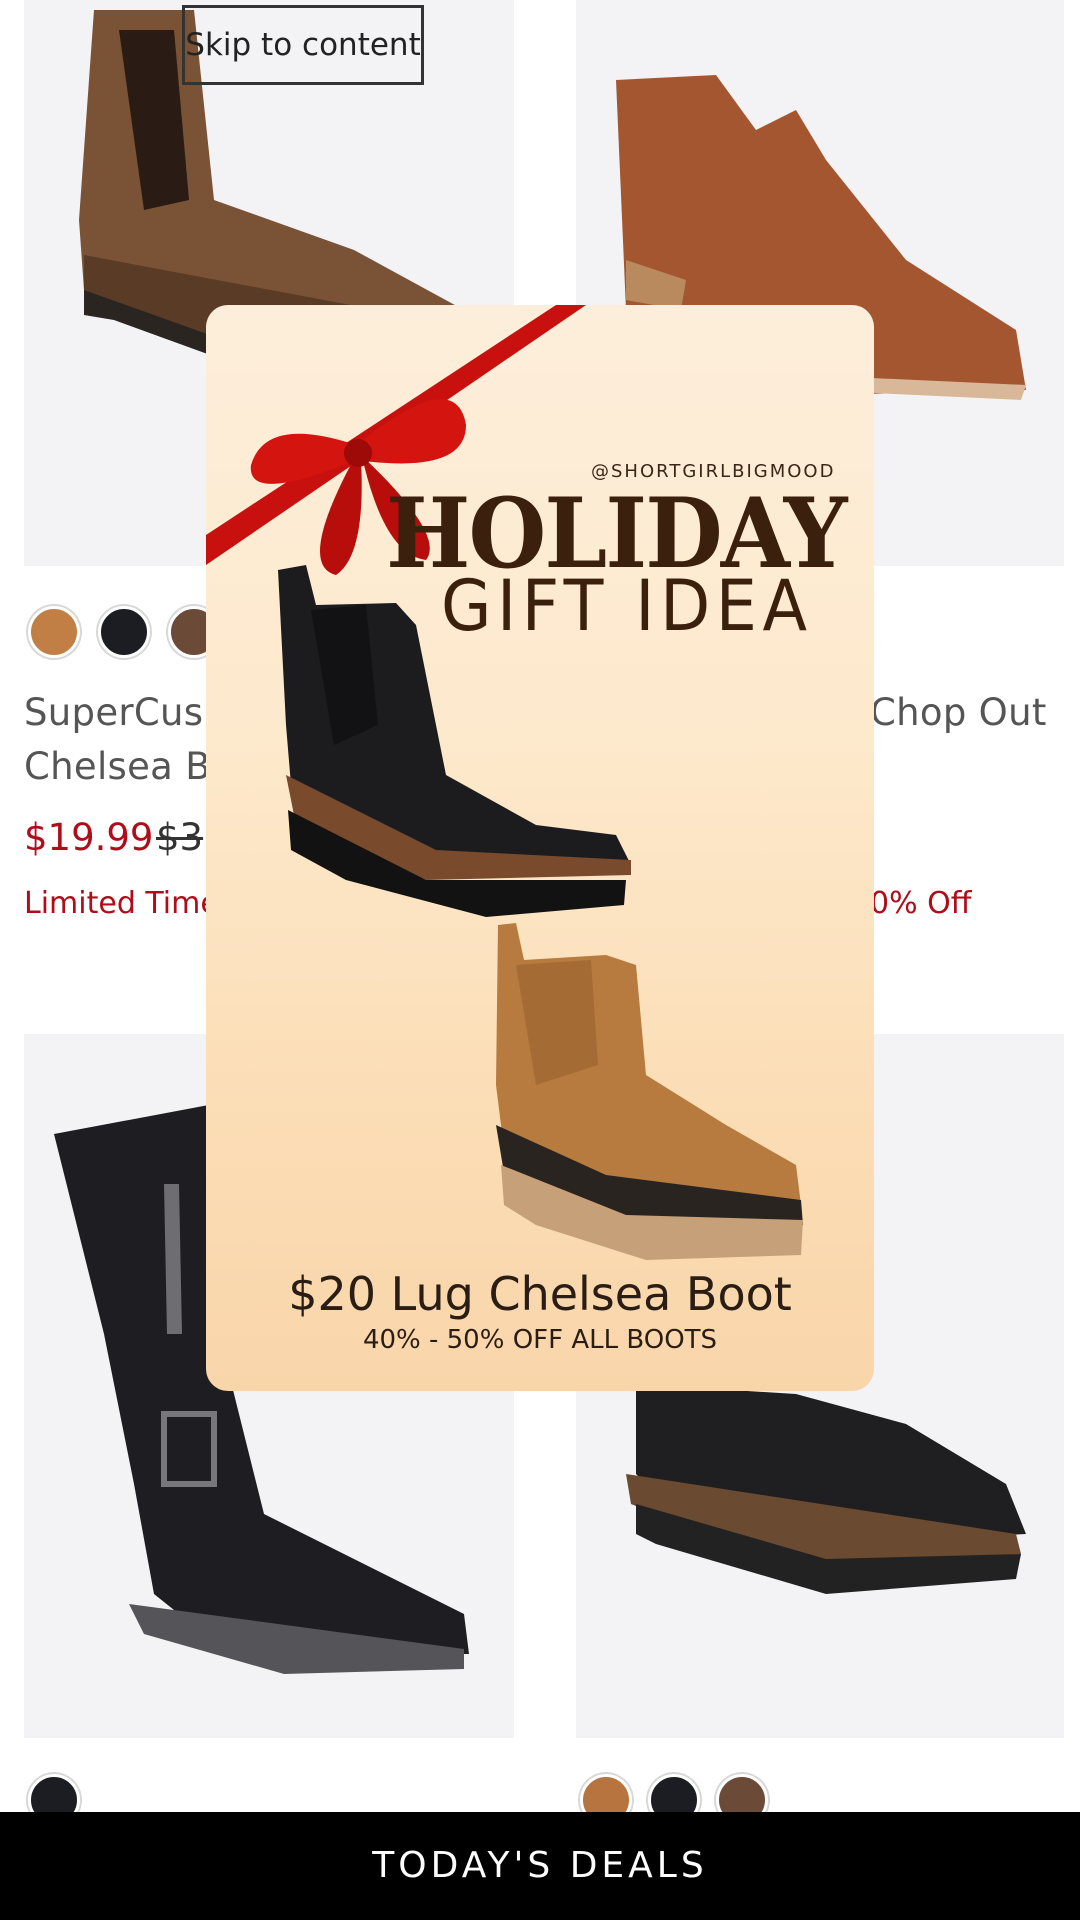 This screenshot has height=1920, width=1080. What do you see at coordinates (54, 632) in the screenshot?
I see `color-swatch-tan` at bounding box center [54, 632].